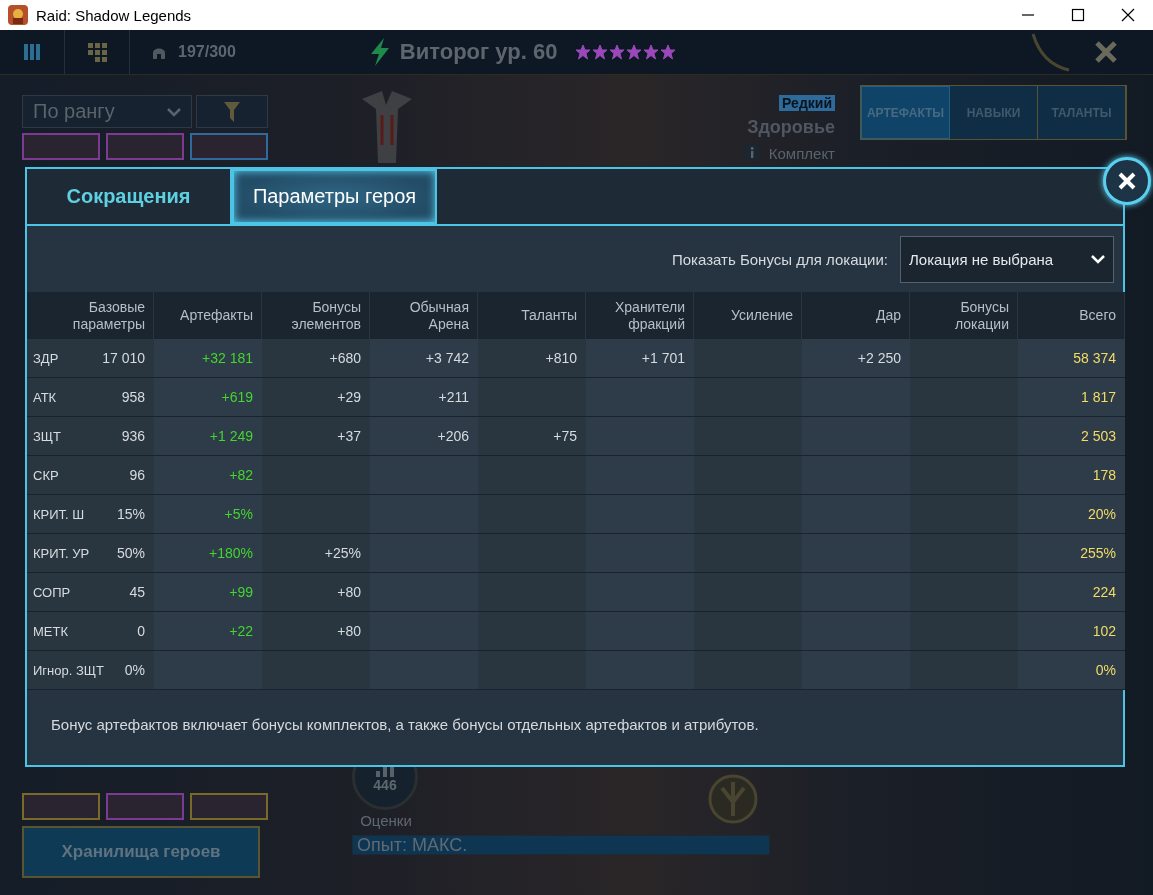 The height and width of the screenshot is (895, 1153). I want to click on table-cell: 20%, so click(1071, 514).